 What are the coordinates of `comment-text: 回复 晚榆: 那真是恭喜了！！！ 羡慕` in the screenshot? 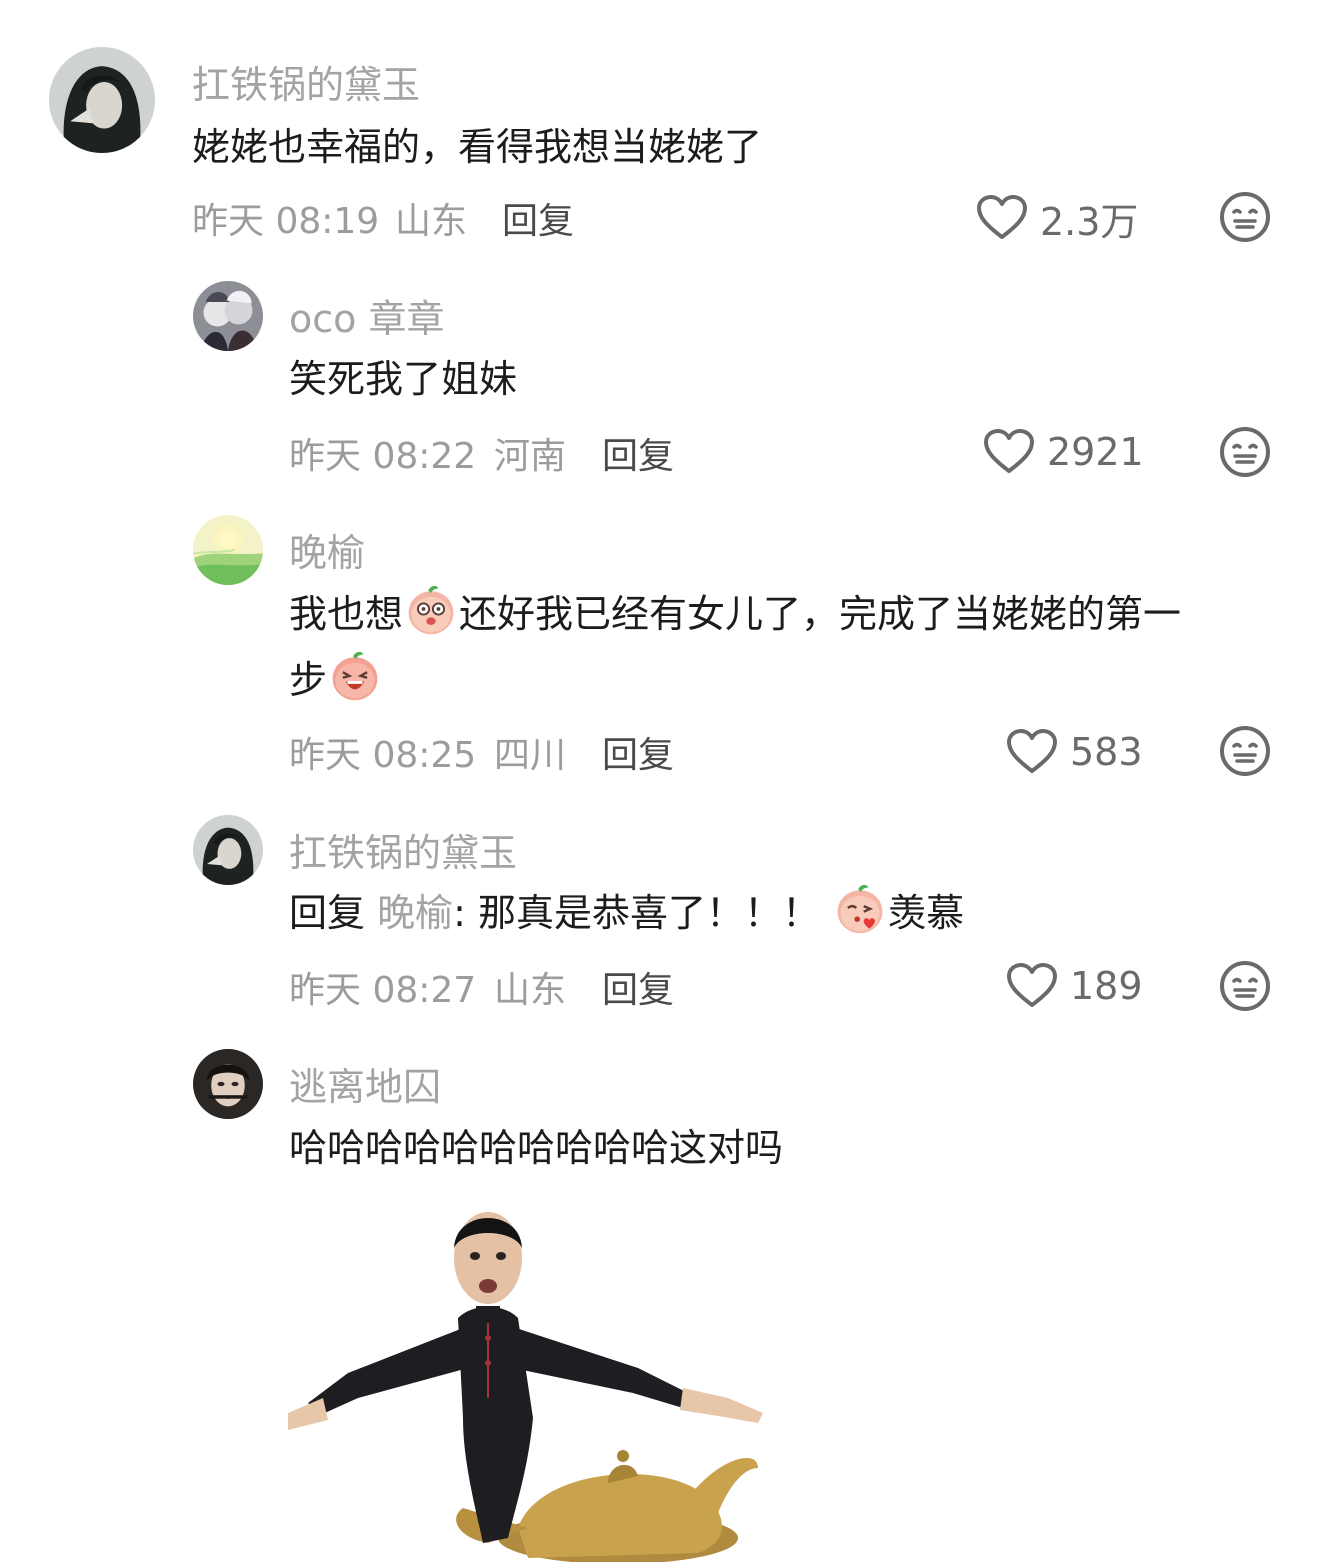 It's located at (626, 913).